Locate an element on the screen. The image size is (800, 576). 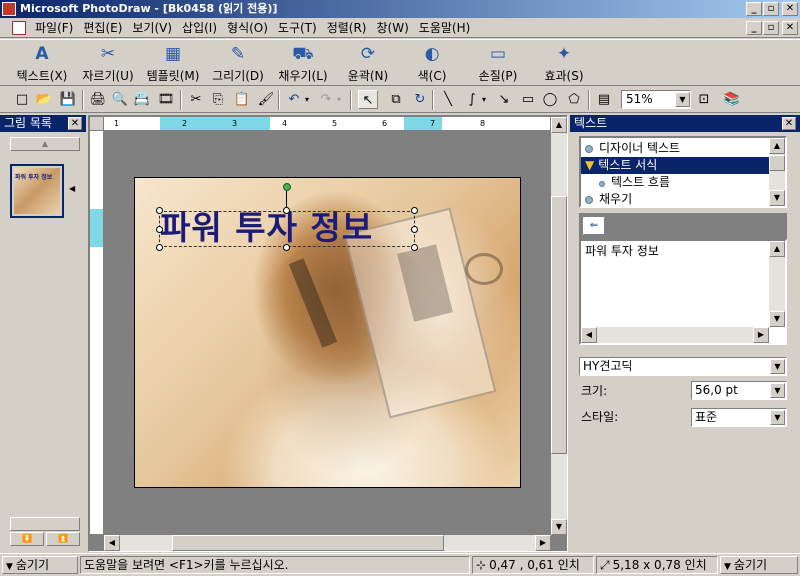
scroll-right-button: ▶ is located at coordinates (543, 543).